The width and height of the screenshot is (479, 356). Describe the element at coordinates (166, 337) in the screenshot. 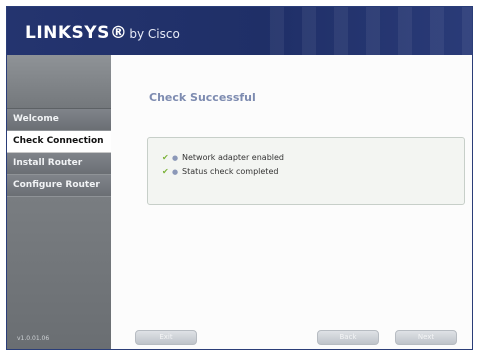

I see `exit-button: Exit` at that location.